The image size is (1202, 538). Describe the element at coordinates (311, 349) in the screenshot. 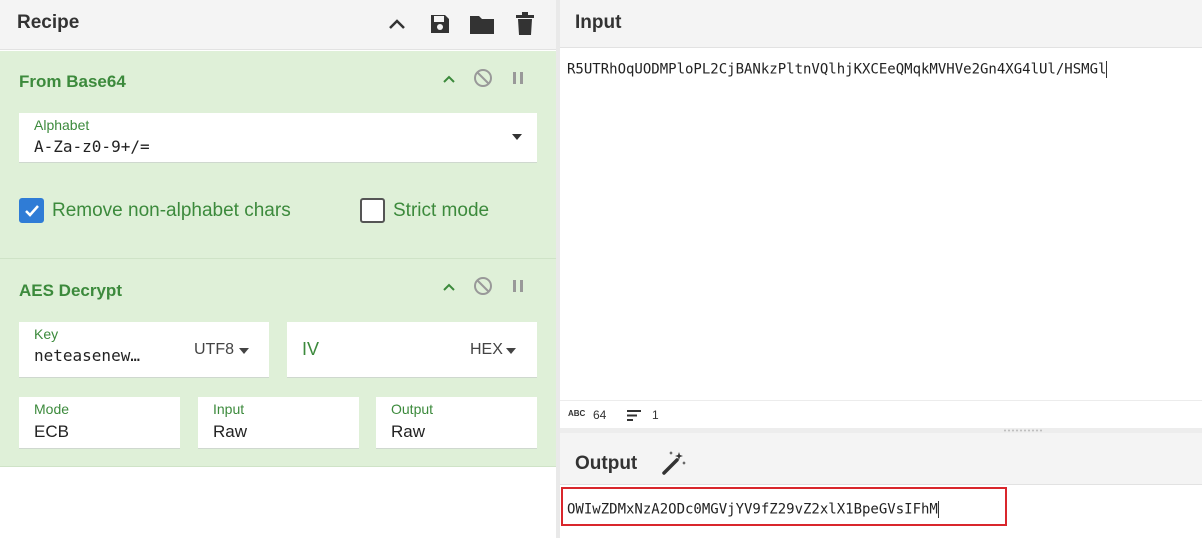

I see `iv-label: IV` at that location.